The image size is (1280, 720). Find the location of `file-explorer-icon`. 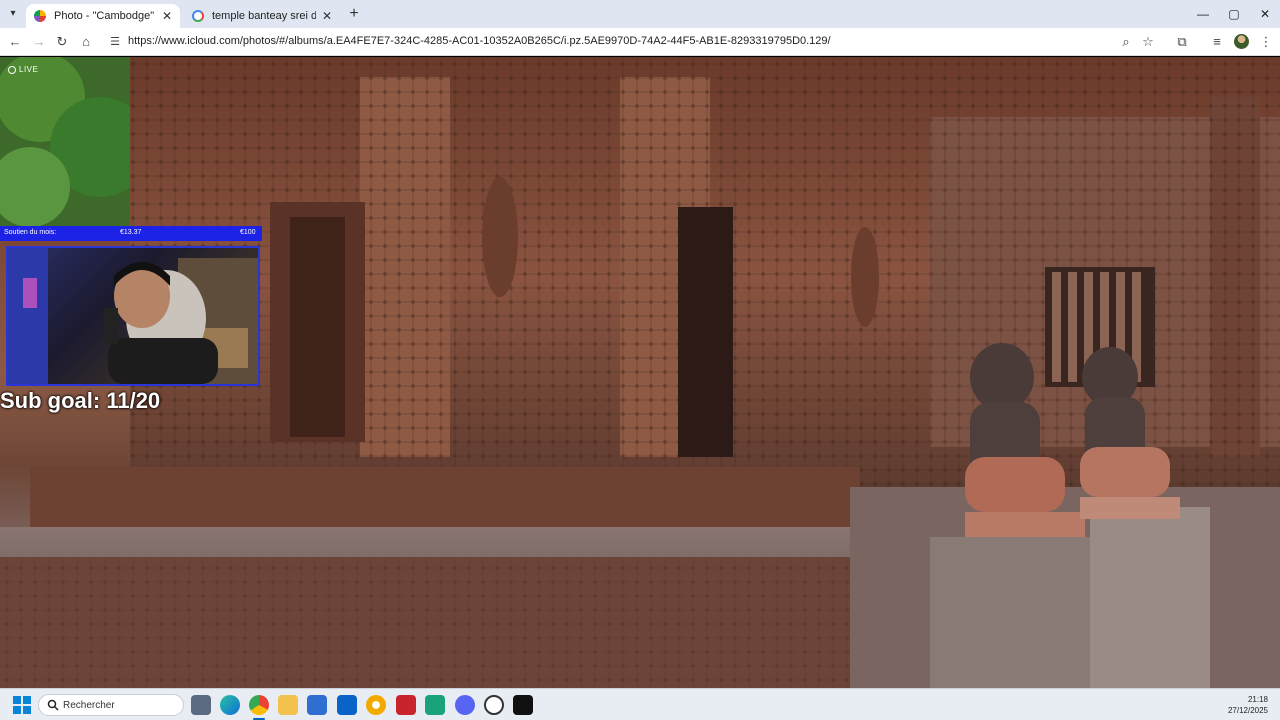

file-explorer-icon is located at coordinates (288, 705).